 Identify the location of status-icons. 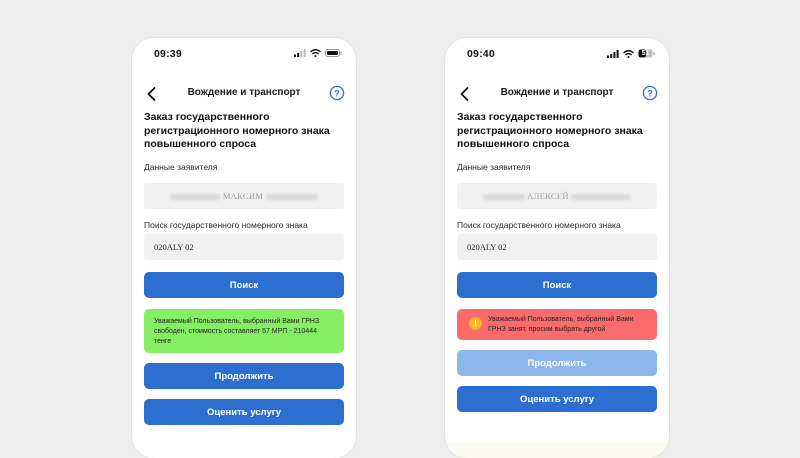
(318, 53).